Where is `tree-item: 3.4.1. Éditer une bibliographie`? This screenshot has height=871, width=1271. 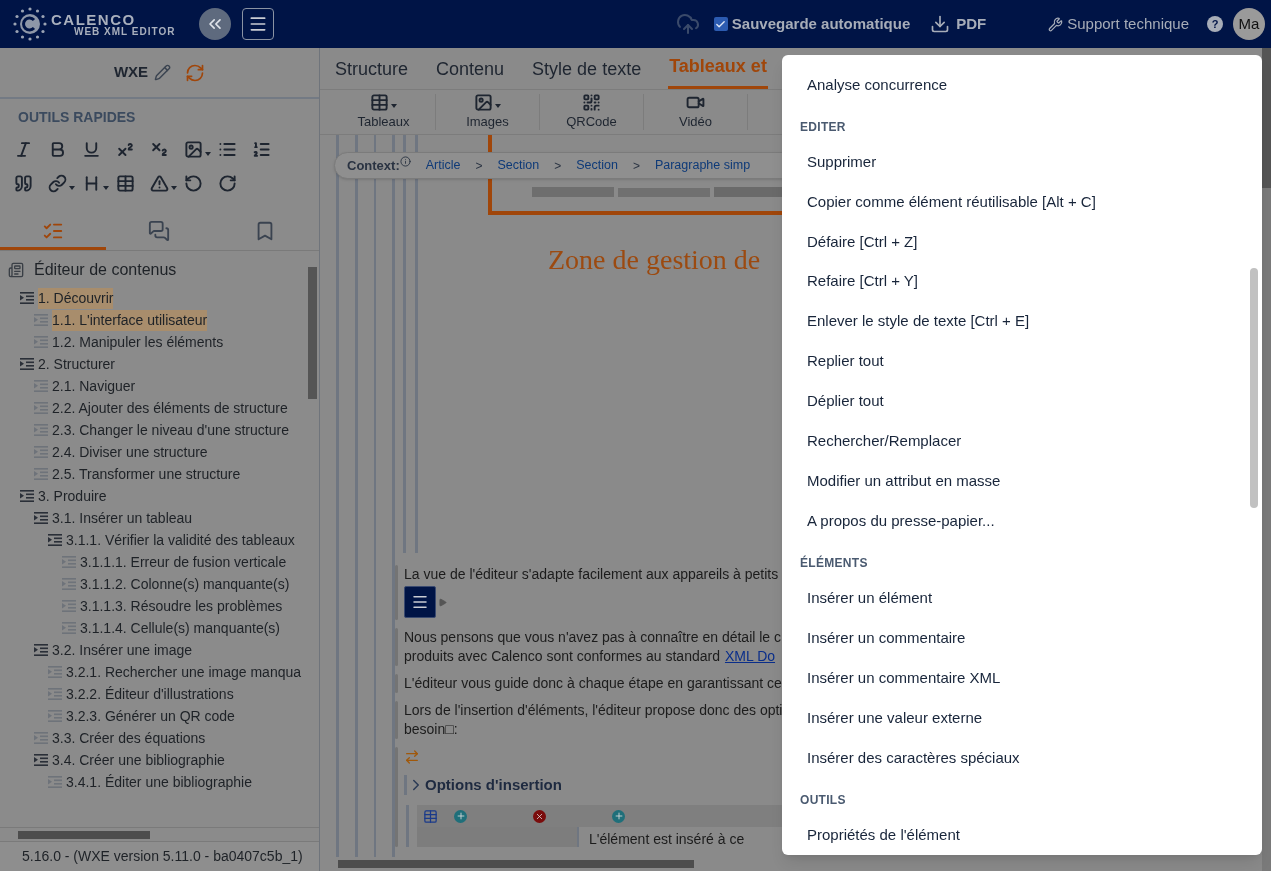 tree-item: 3.4.1. Éditer une bibliographie is located at coordinates (159, 782).